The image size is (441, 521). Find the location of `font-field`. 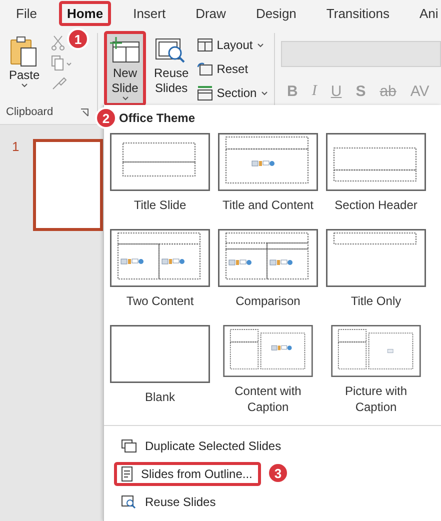

font-field is located at coordinates (361, 54).